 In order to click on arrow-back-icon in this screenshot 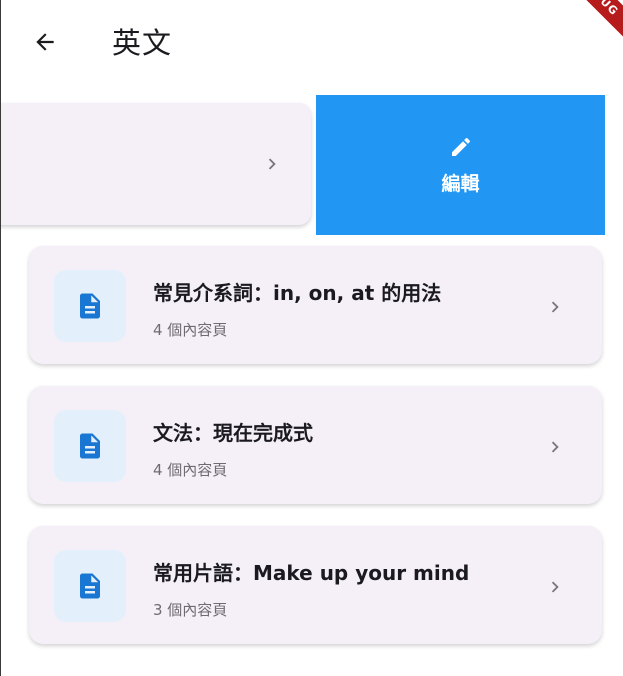, I will do `click(45, 42)`.